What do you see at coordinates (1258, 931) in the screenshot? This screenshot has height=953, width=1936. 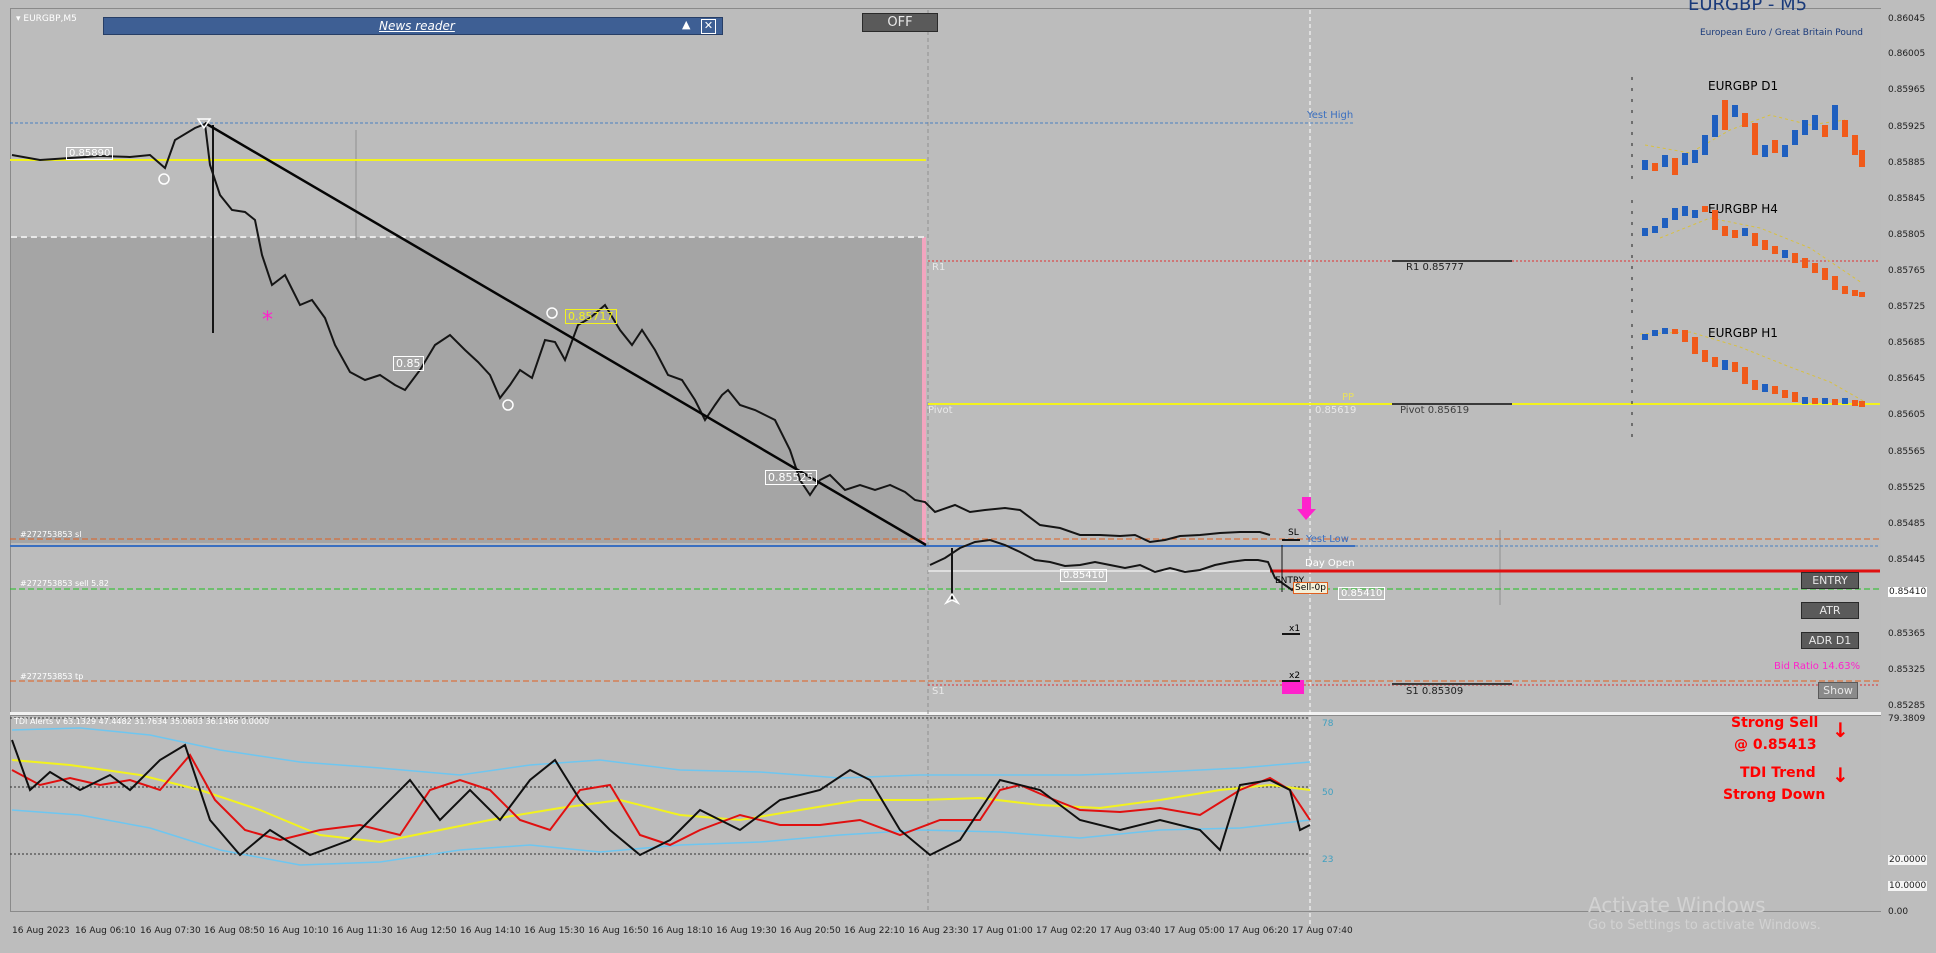 I see `time-axis-label: 17 Aug 06:20` at bounding box center [1258, 931].